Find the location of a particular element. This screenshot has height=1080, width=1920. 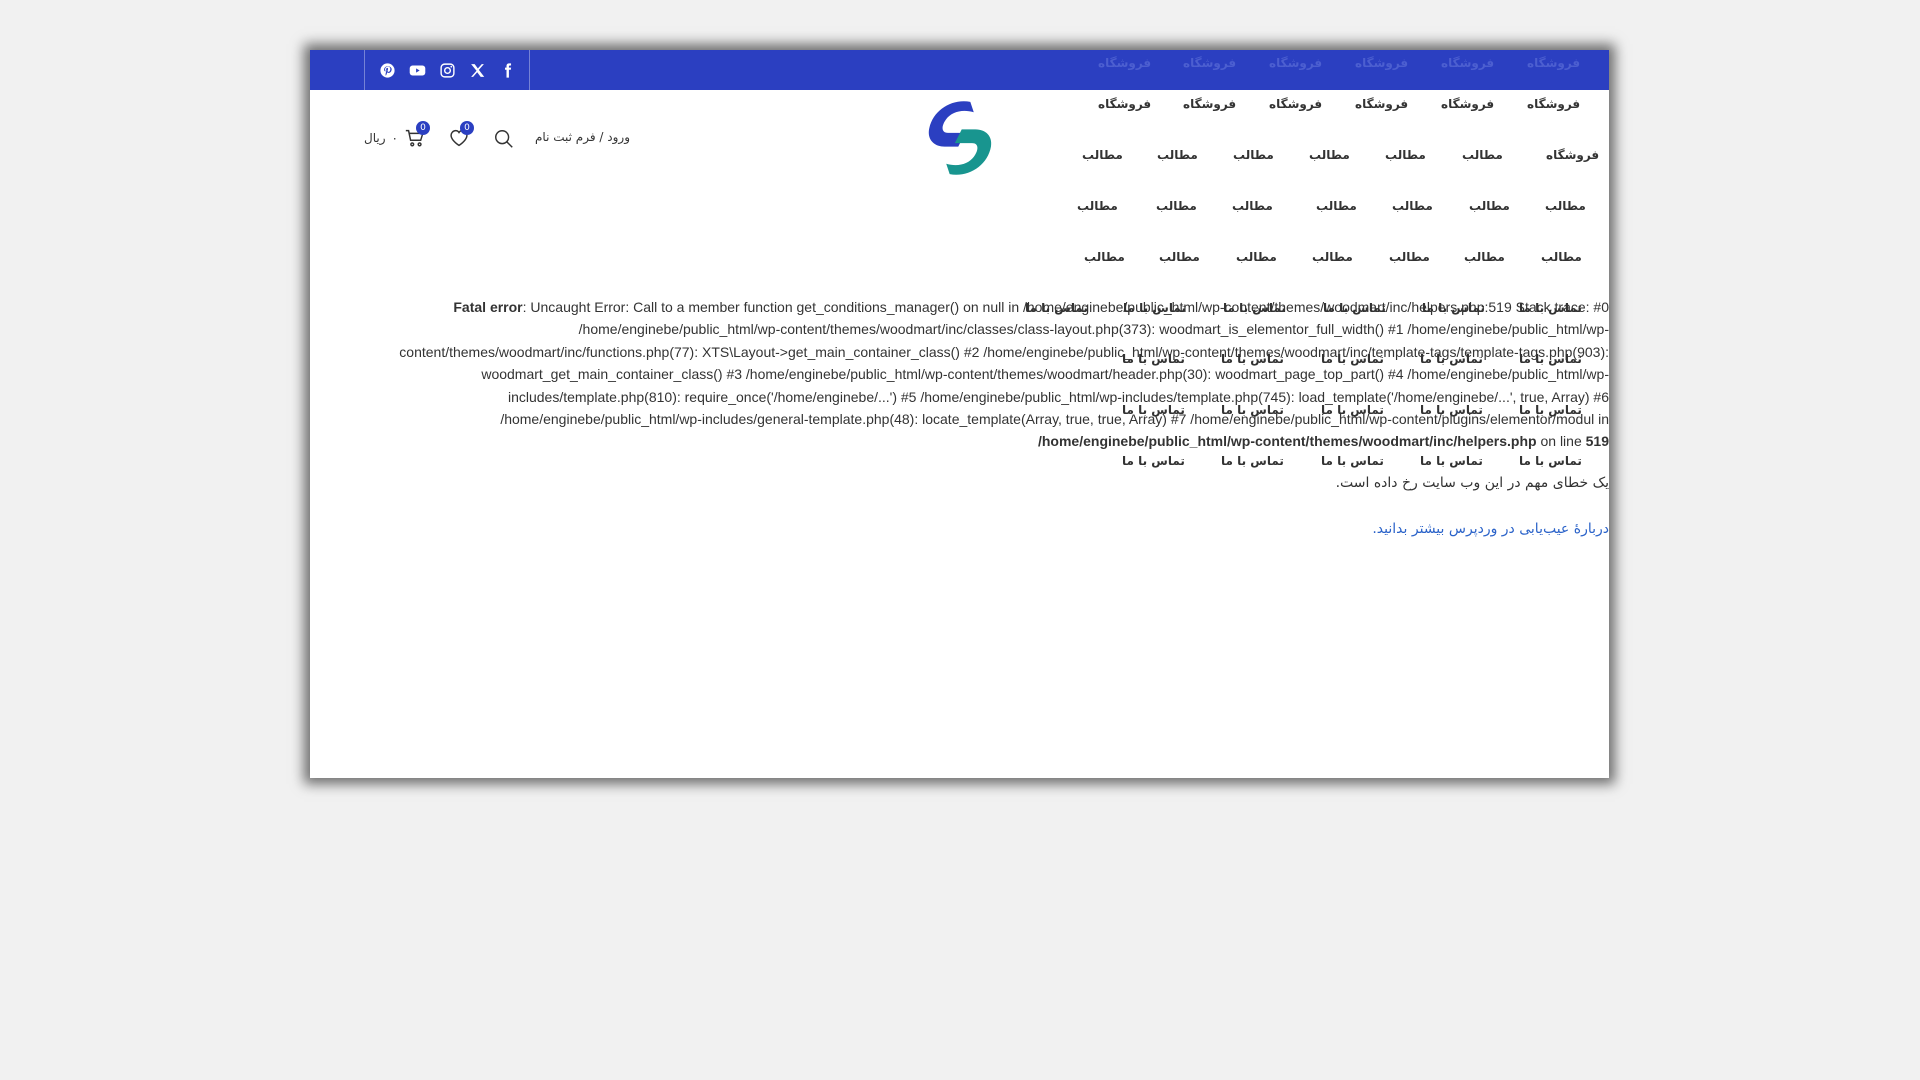

wishlist-count-badge: 0 is located at coordinates (467, 128).